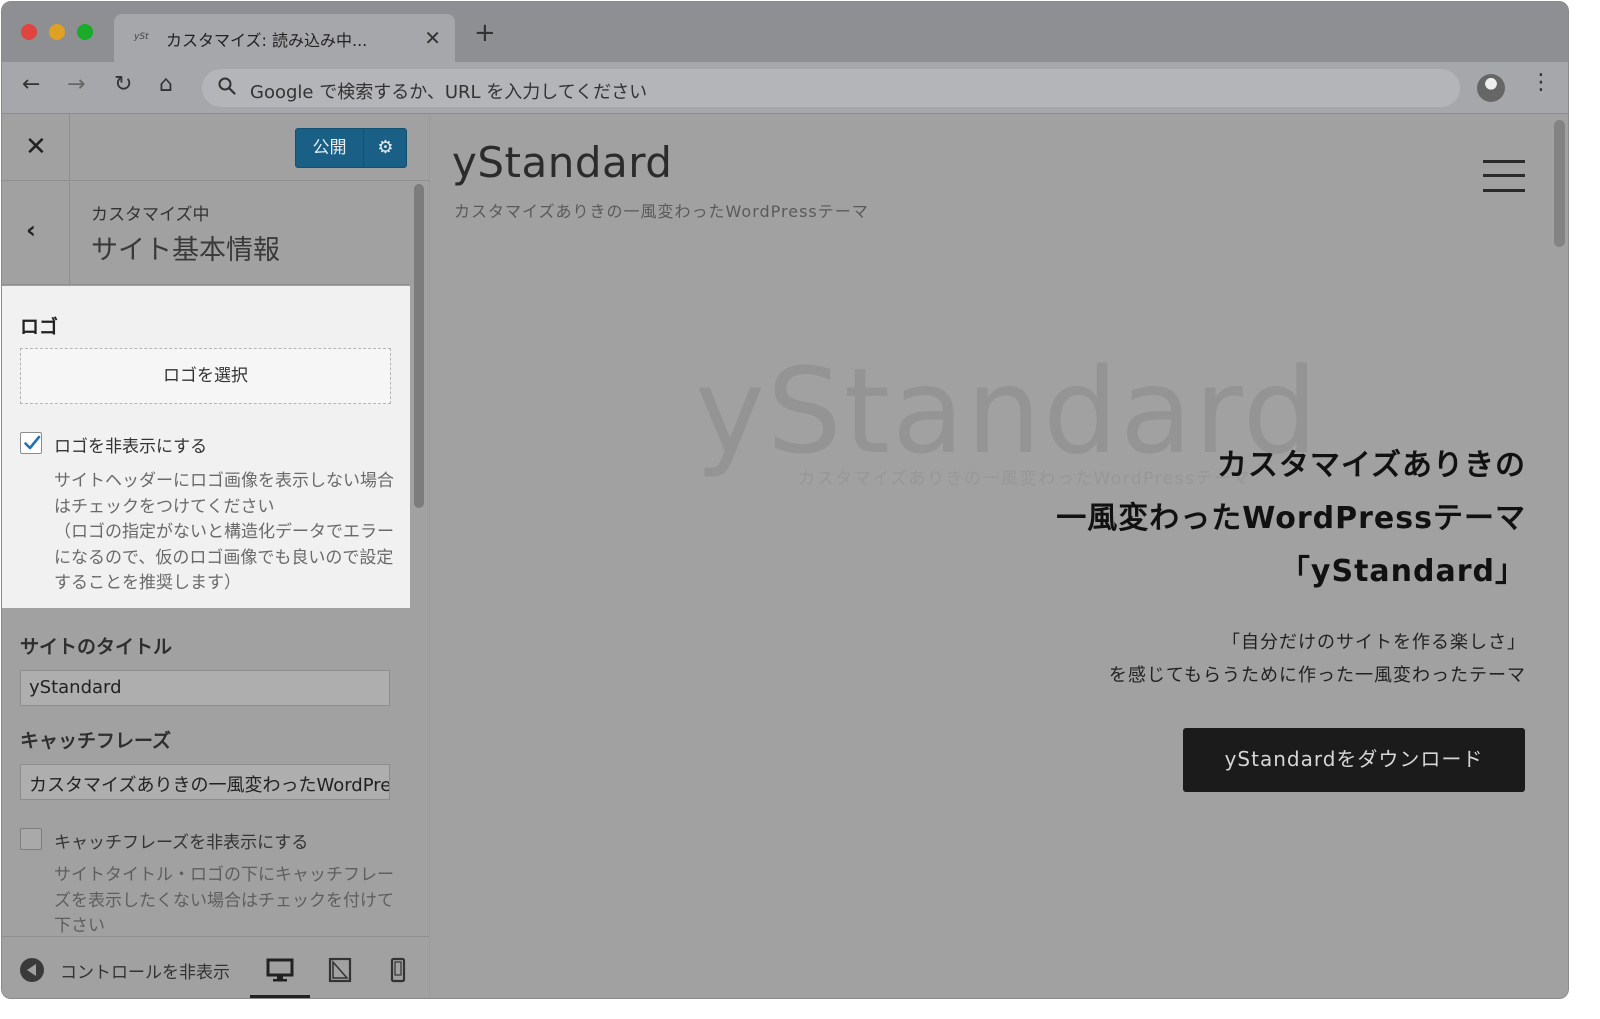  Describe the element at coordinates (1317, 659) in the screenshot. I see `hero-lead: 「自分だけのサイトを作る楽しさ」 を感じてもらうために作った一風変わったテーマ` at that location.